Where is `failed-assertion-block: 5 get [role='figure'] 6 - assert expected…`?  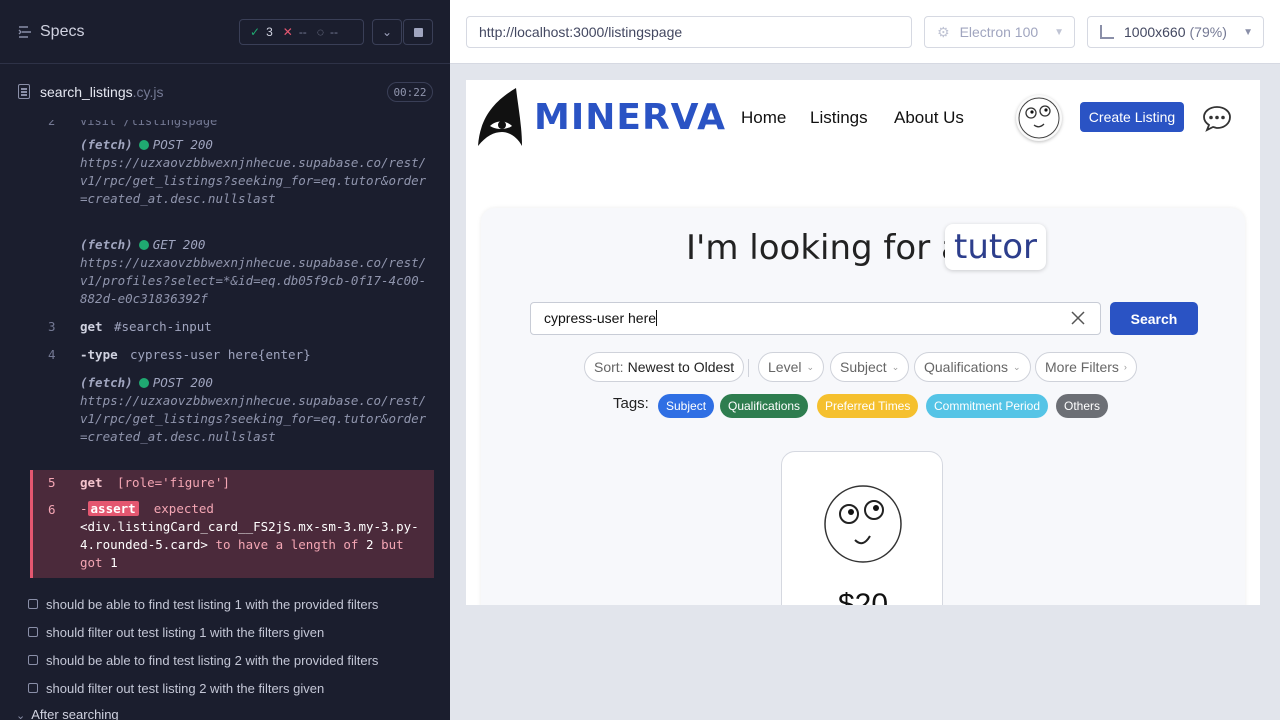 failed-assertion-block: 5 get [role='figure'] 6 - assert expected… is located at coordinates (232, 524).